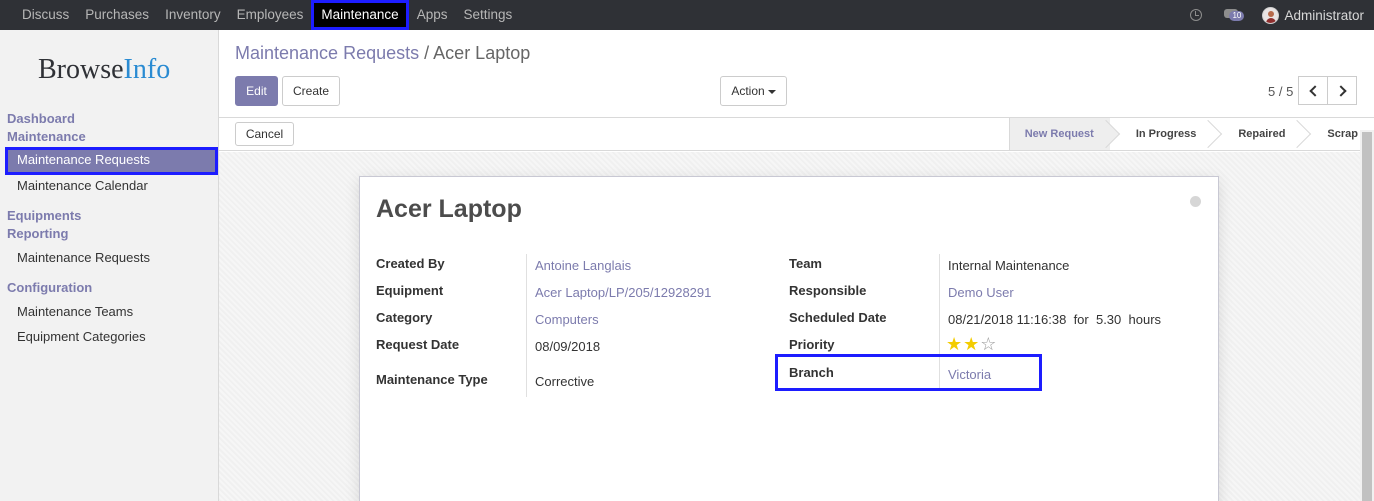 Image resolution: width=1374 pixels, height=501 pixels. I want to click on pager-value: 5 / 5, so click(1280, 91).